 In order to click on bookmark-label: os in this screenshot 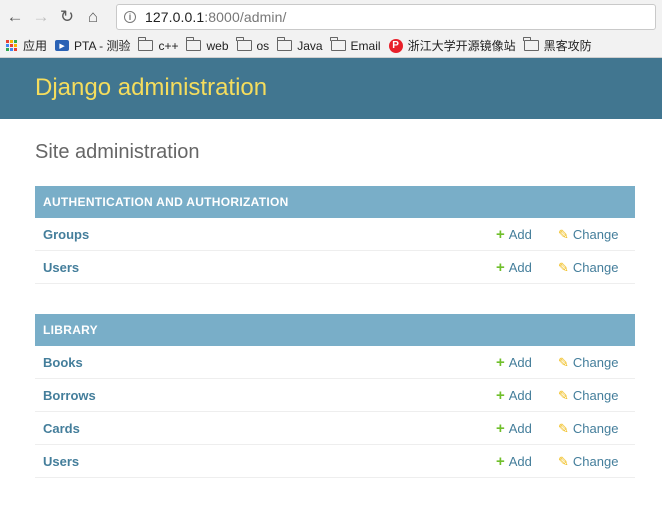, I will do `click(263, 45)`.